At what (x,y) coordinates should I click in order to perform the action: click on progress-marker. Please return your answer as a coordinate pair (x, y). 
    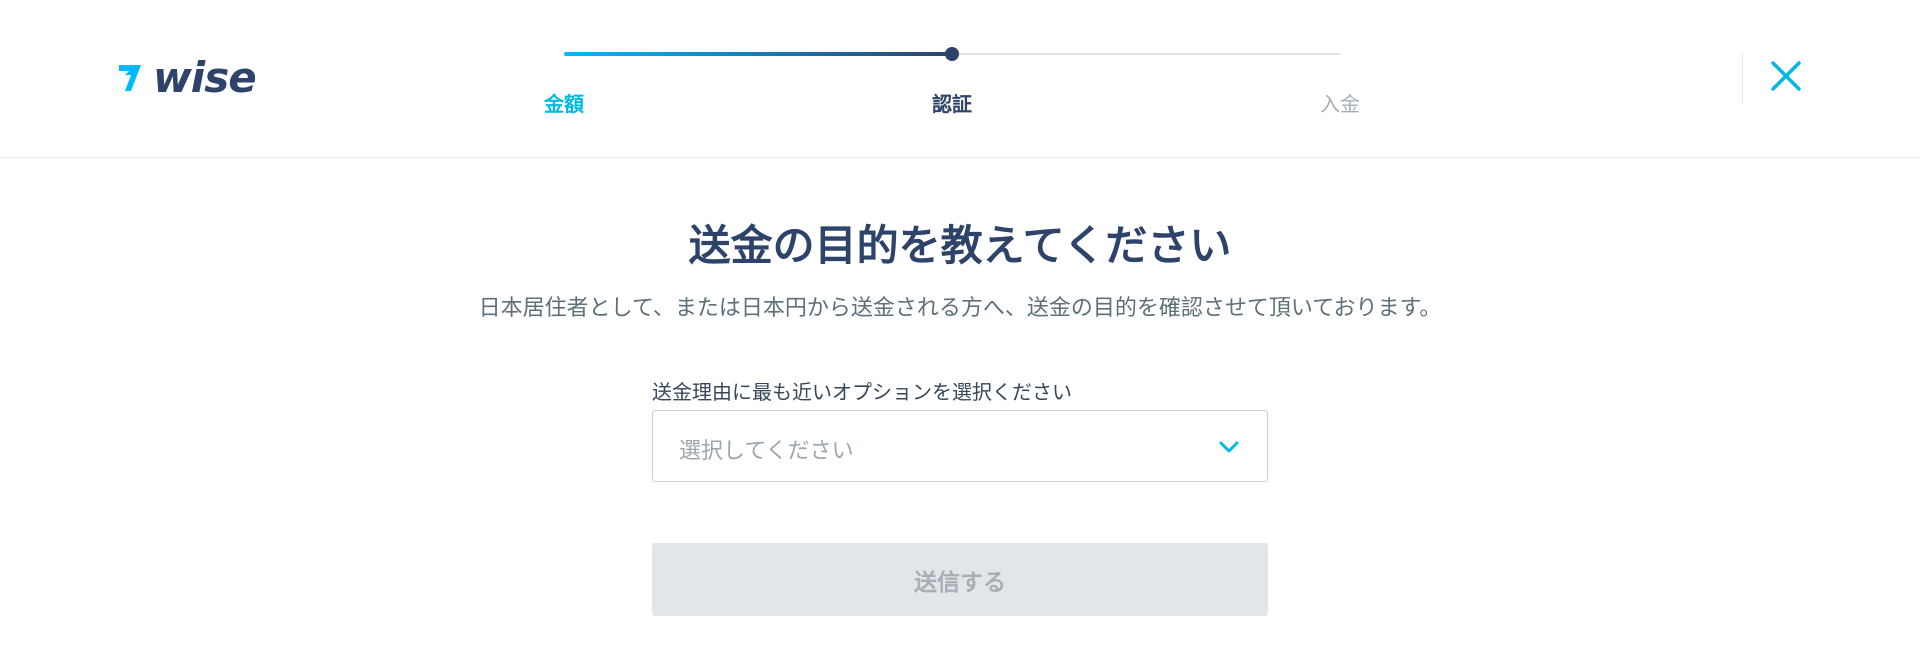
    Looking at the image, I should click on (952, 54).